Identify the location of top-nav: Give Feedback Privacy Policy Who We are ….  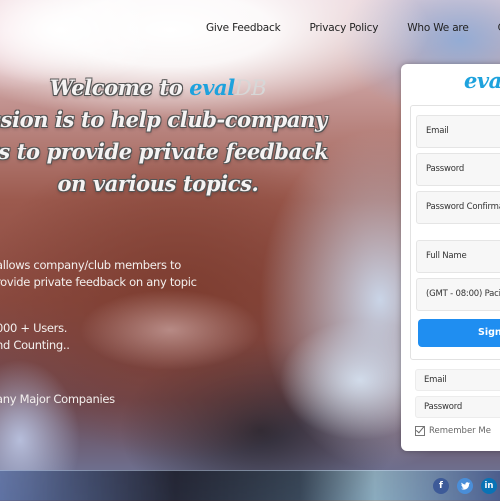
(346, 28).